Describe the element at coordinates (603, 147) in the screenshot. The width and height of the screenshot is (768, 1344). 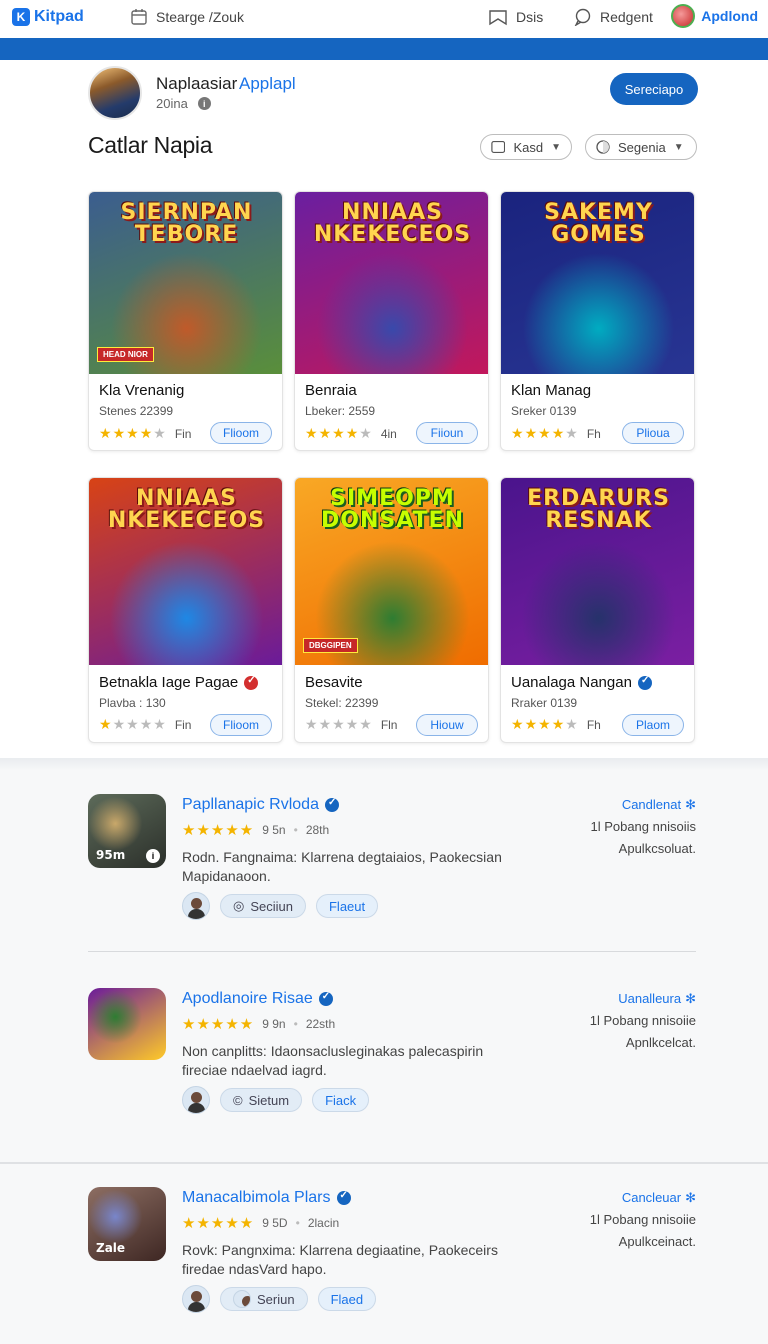
I see `toggle-icon` at that location.